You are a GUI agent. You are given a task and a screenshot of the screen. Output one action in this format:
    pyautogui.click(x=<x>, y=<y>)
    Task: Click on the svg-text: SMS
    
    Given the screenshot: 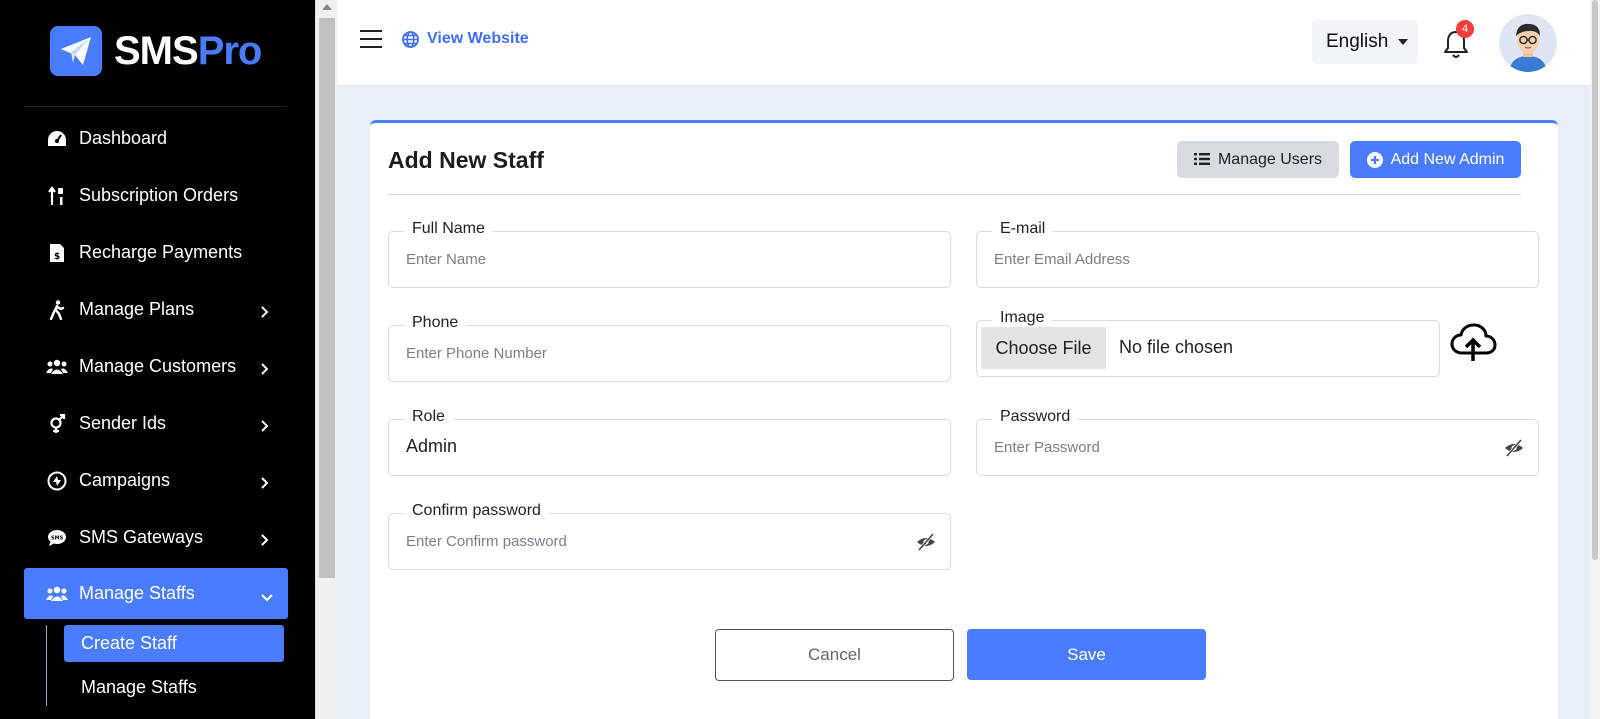 What is the action you would take?
    pyautogui.click(x=57, y=538)
    